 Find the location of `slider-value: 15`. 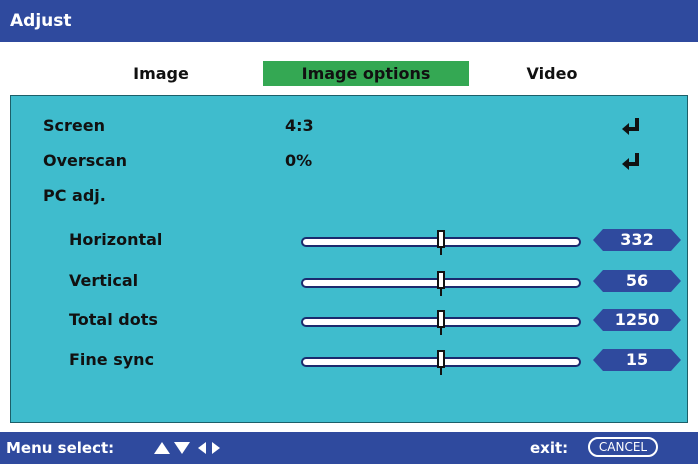

slider-value: 15 is located at coordinates (637, 359).